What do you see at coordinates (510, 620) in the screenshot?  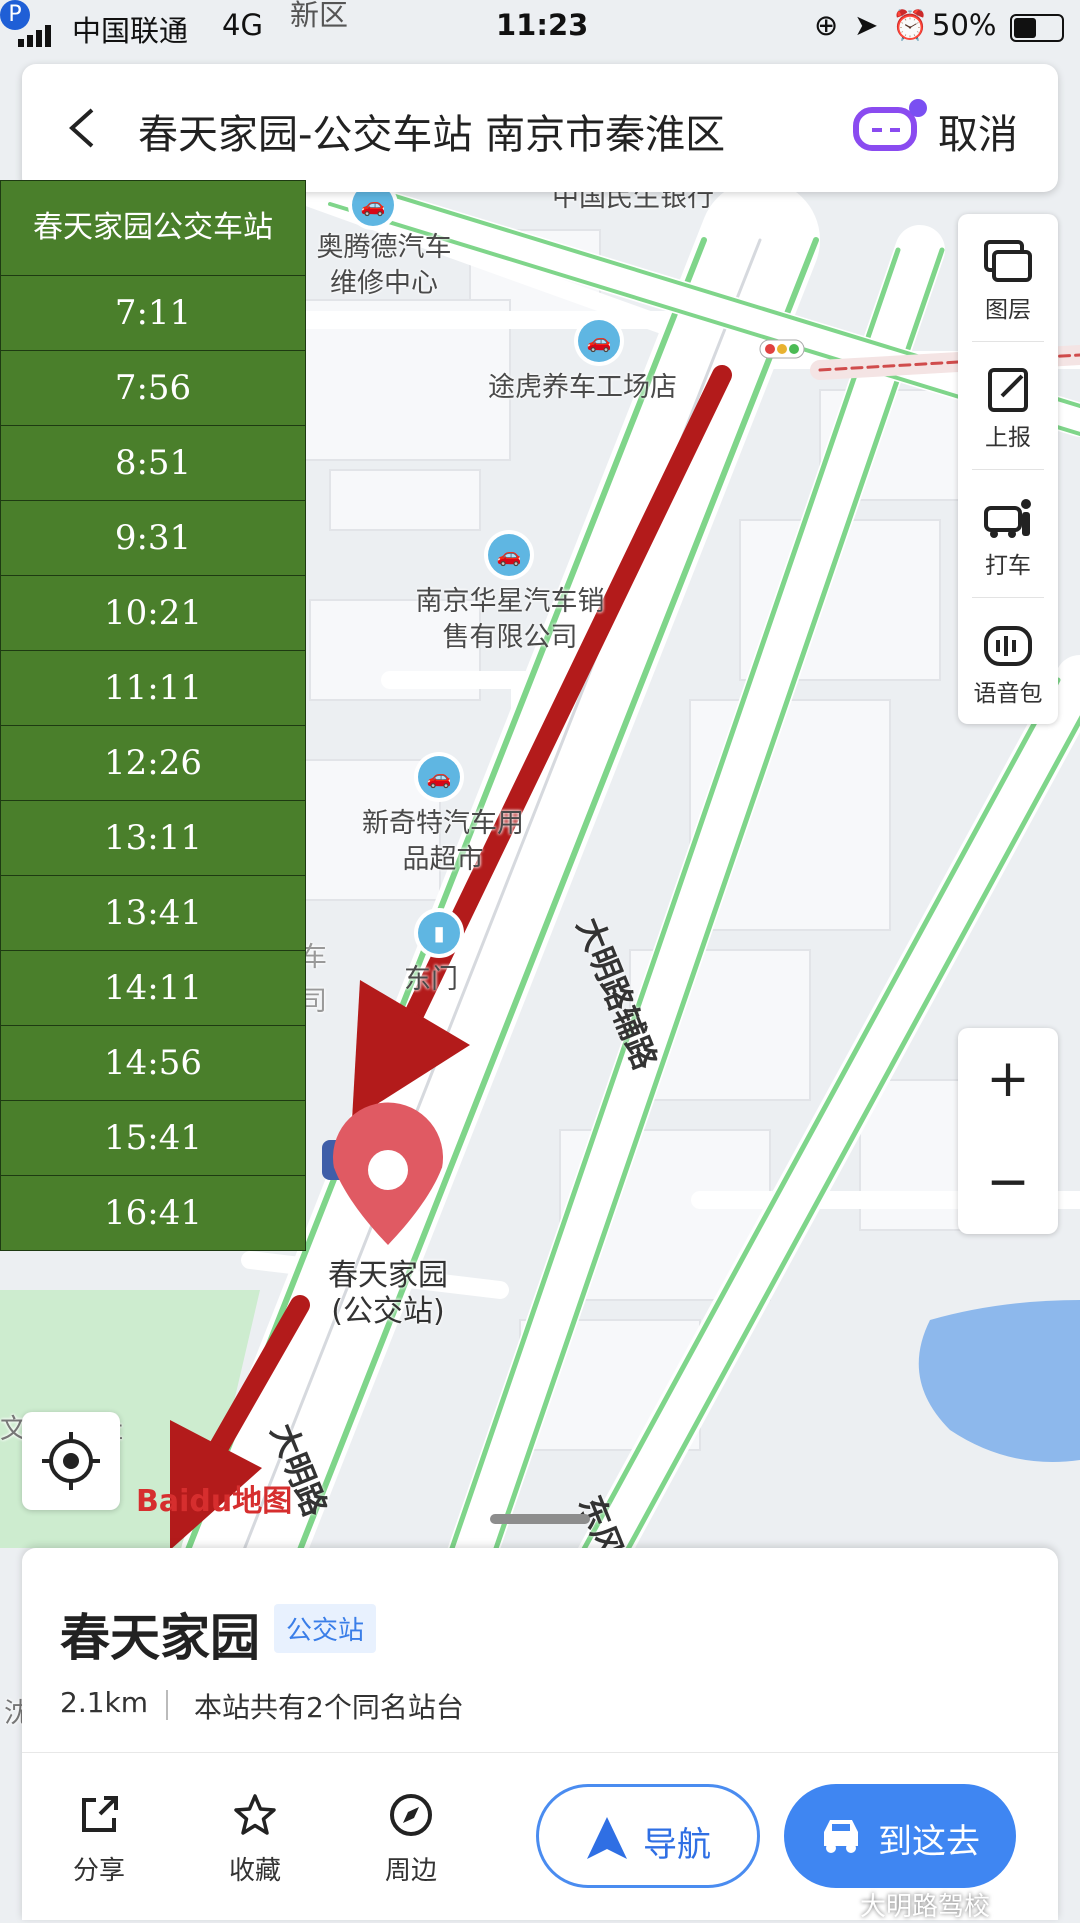 I see `poi-label: 南京华星汽车销售有限公司` at bounding box center [510, 620].